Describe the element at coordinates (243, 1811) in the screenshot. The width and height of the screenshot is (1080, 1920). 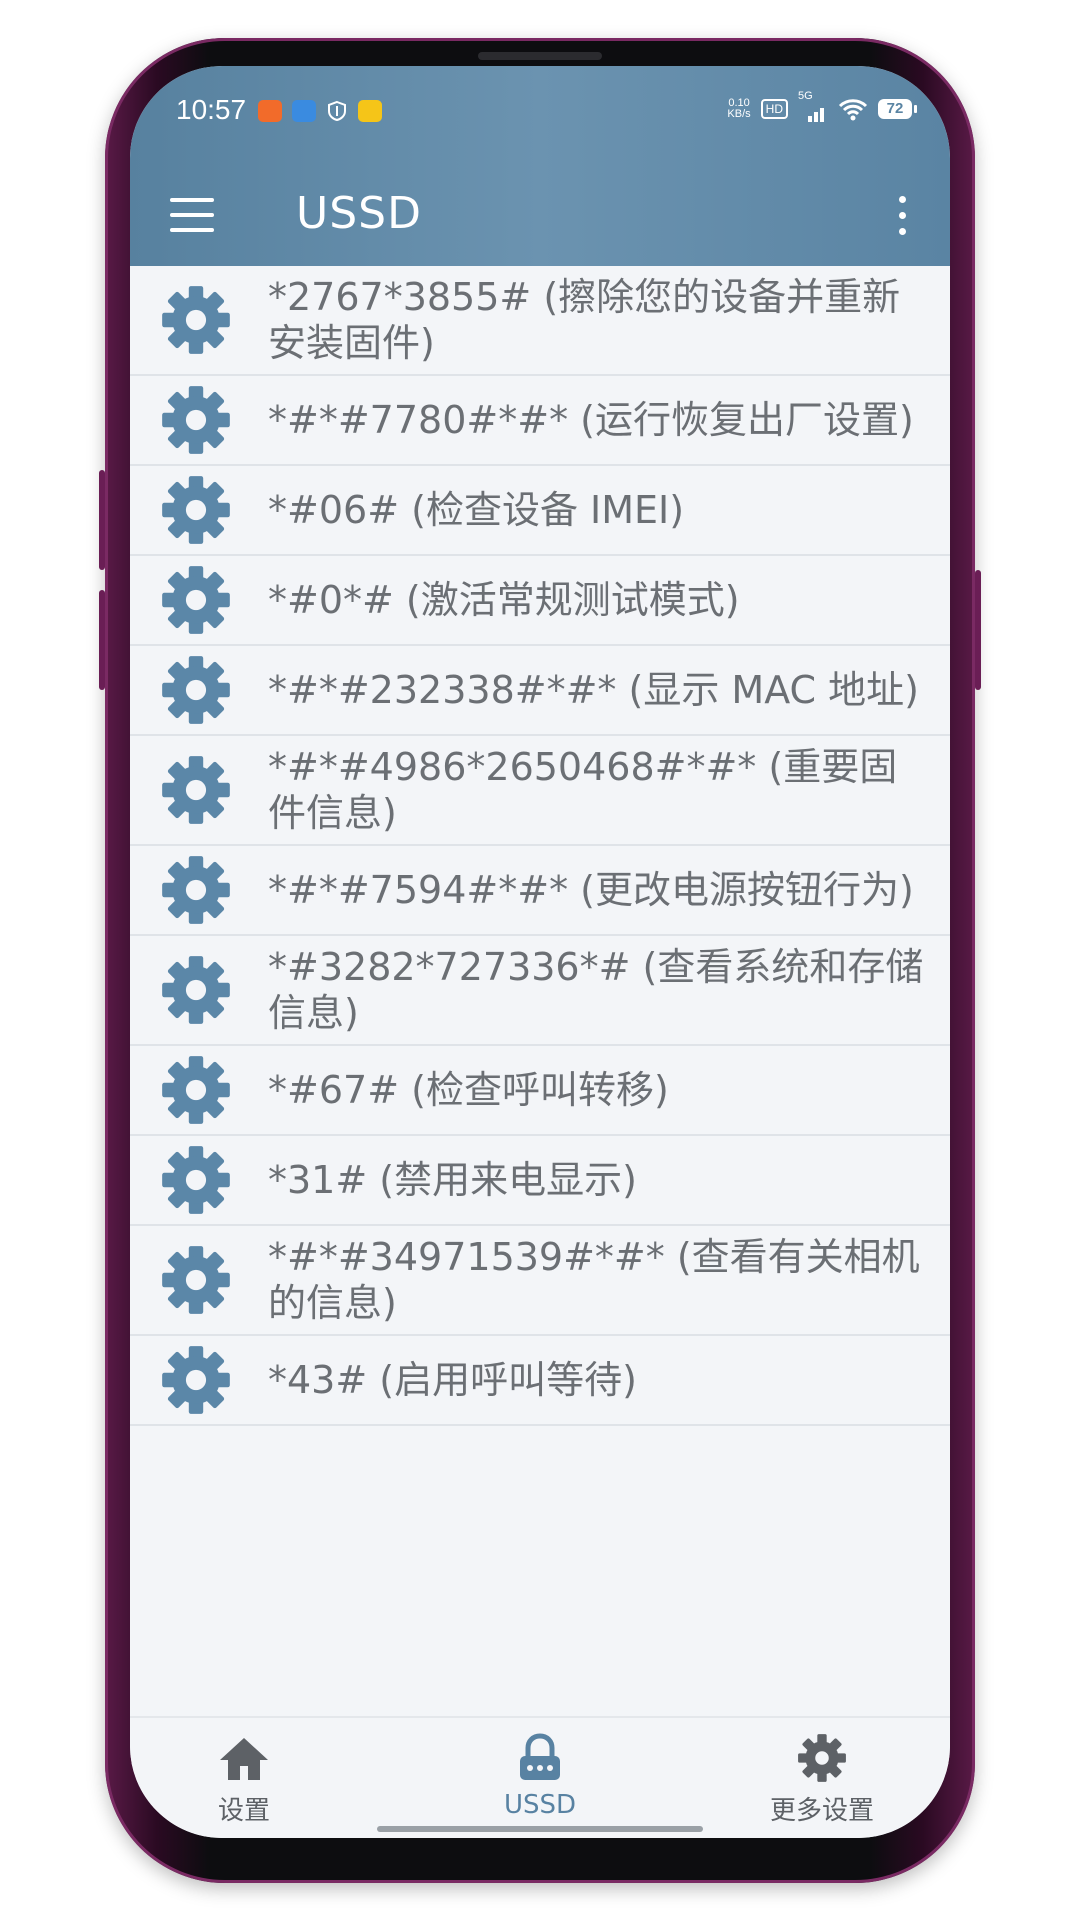
I see `nav-label: 设置` at that location.